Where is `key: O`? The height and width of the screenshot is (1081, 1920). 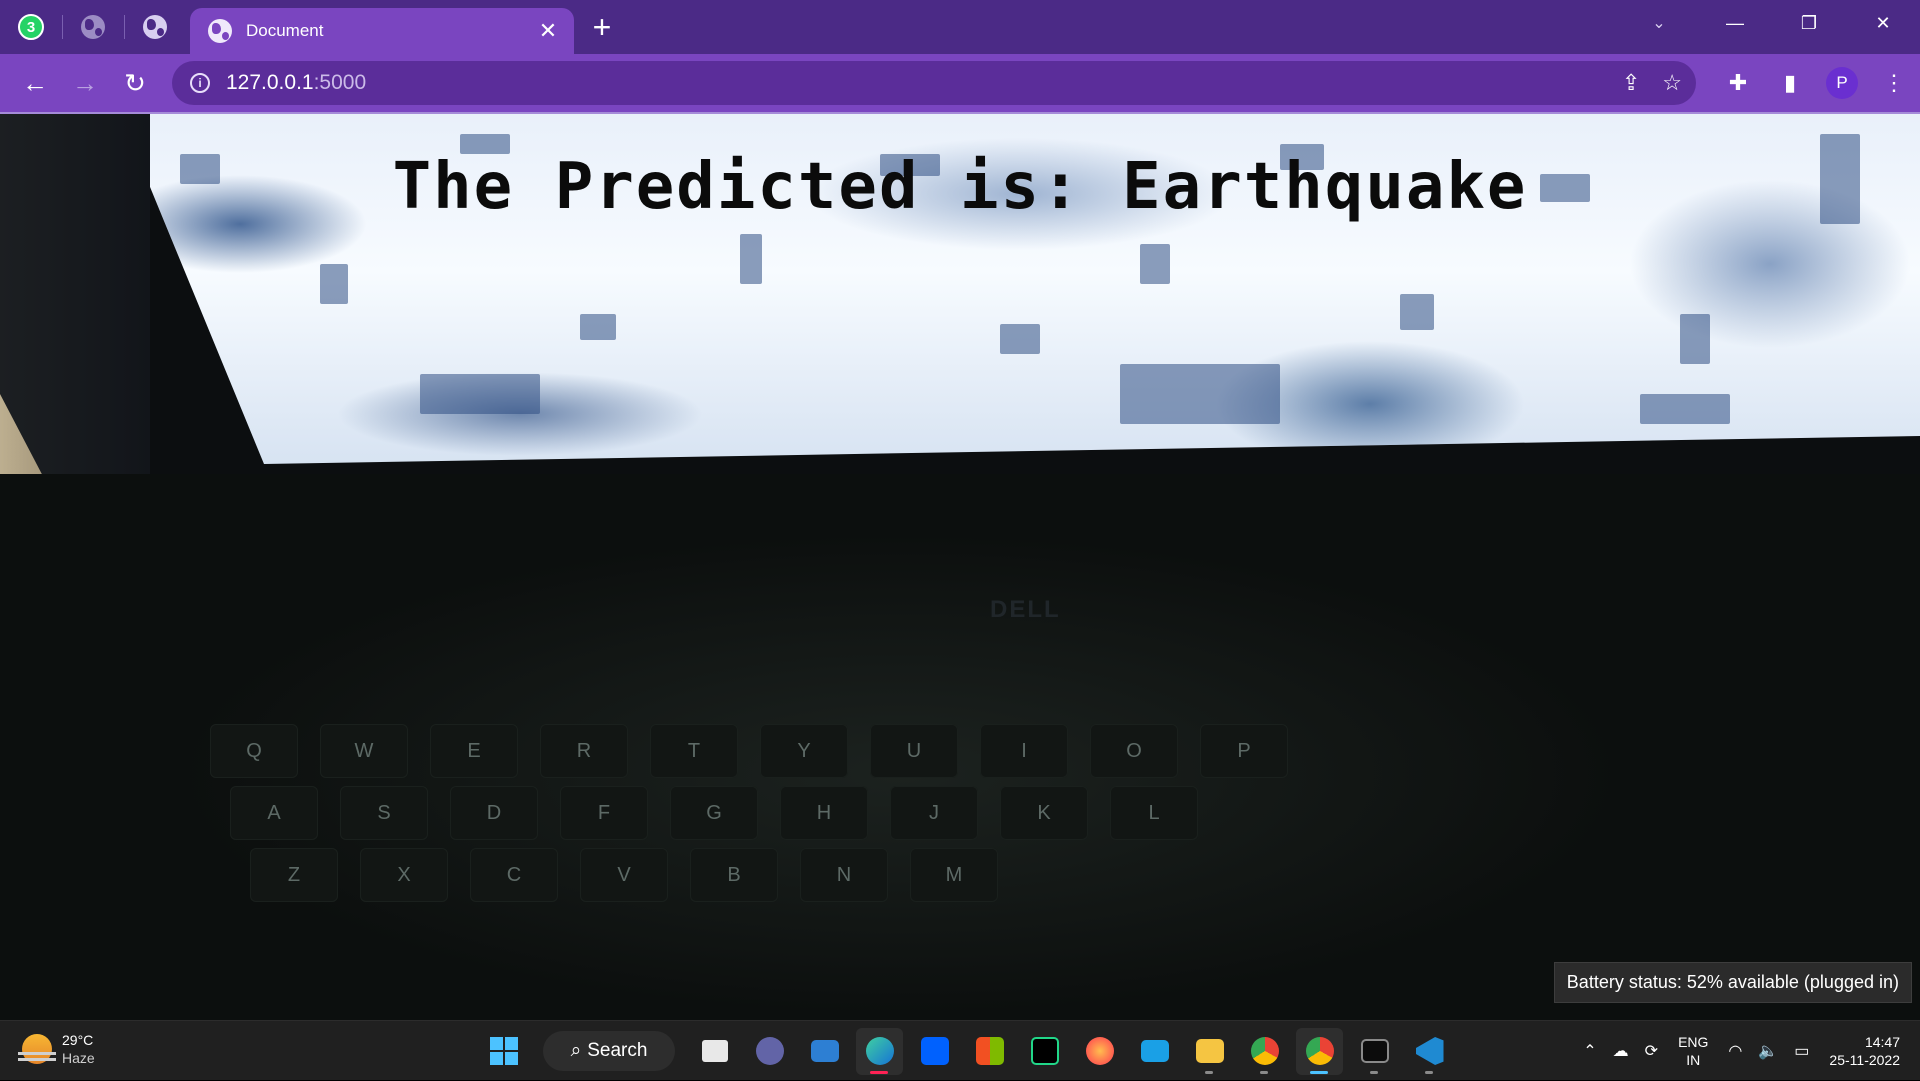 key: O is located at coordinates (1134, 751).